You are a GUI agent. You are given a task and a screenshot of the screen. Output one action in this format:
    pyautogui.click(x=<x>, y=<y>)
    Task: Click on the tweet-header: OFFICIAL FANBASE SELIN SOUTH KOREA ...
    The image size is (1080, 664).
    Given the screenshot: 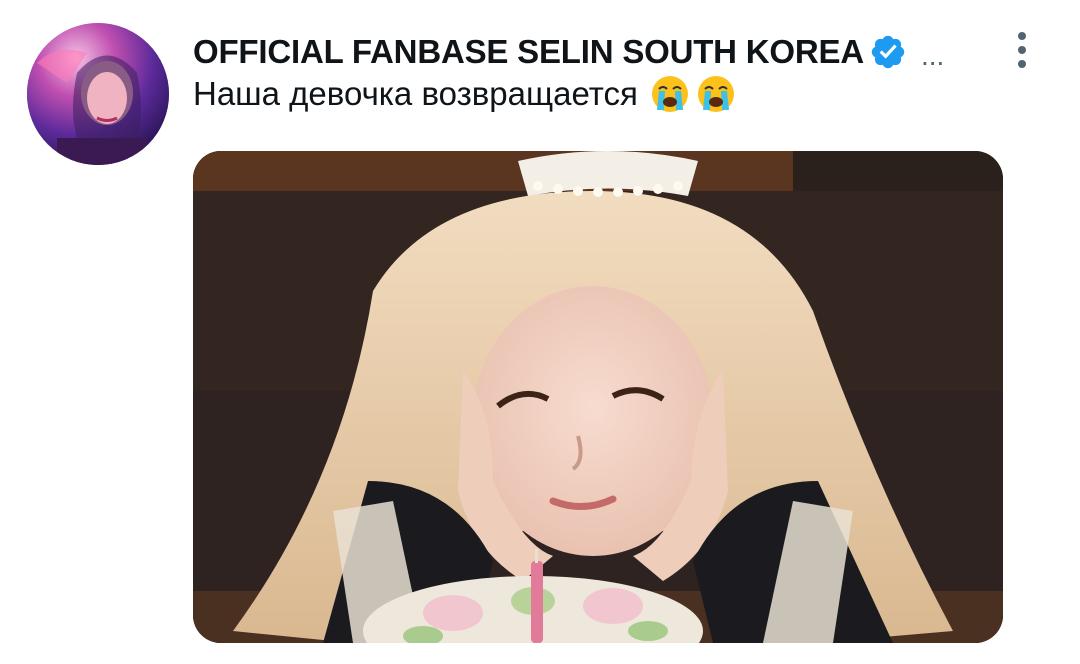 What is the action you would take?
    pyautogui.click(x=568, y=52)
    